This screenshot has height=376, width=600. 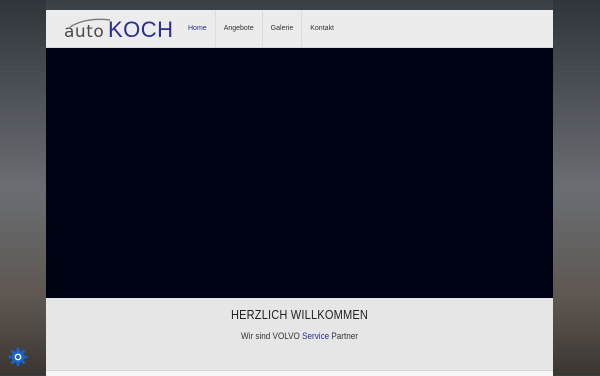 What do you see at coordinates (198, 28) in the screenshot?
I see `nav-item-home: Home` at bounding box center [198, 28].